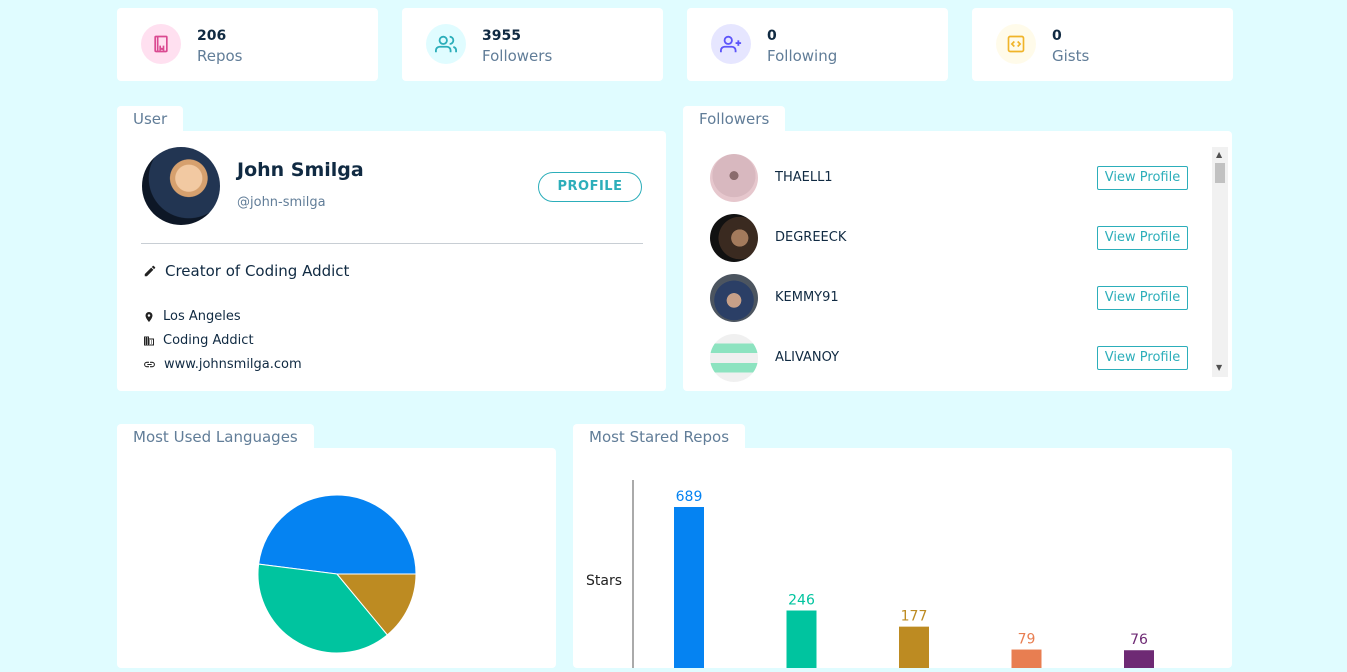 The image size is (1347, 672). I want to click on user-bio: Creator of Coding Addict, so click(246, 271).